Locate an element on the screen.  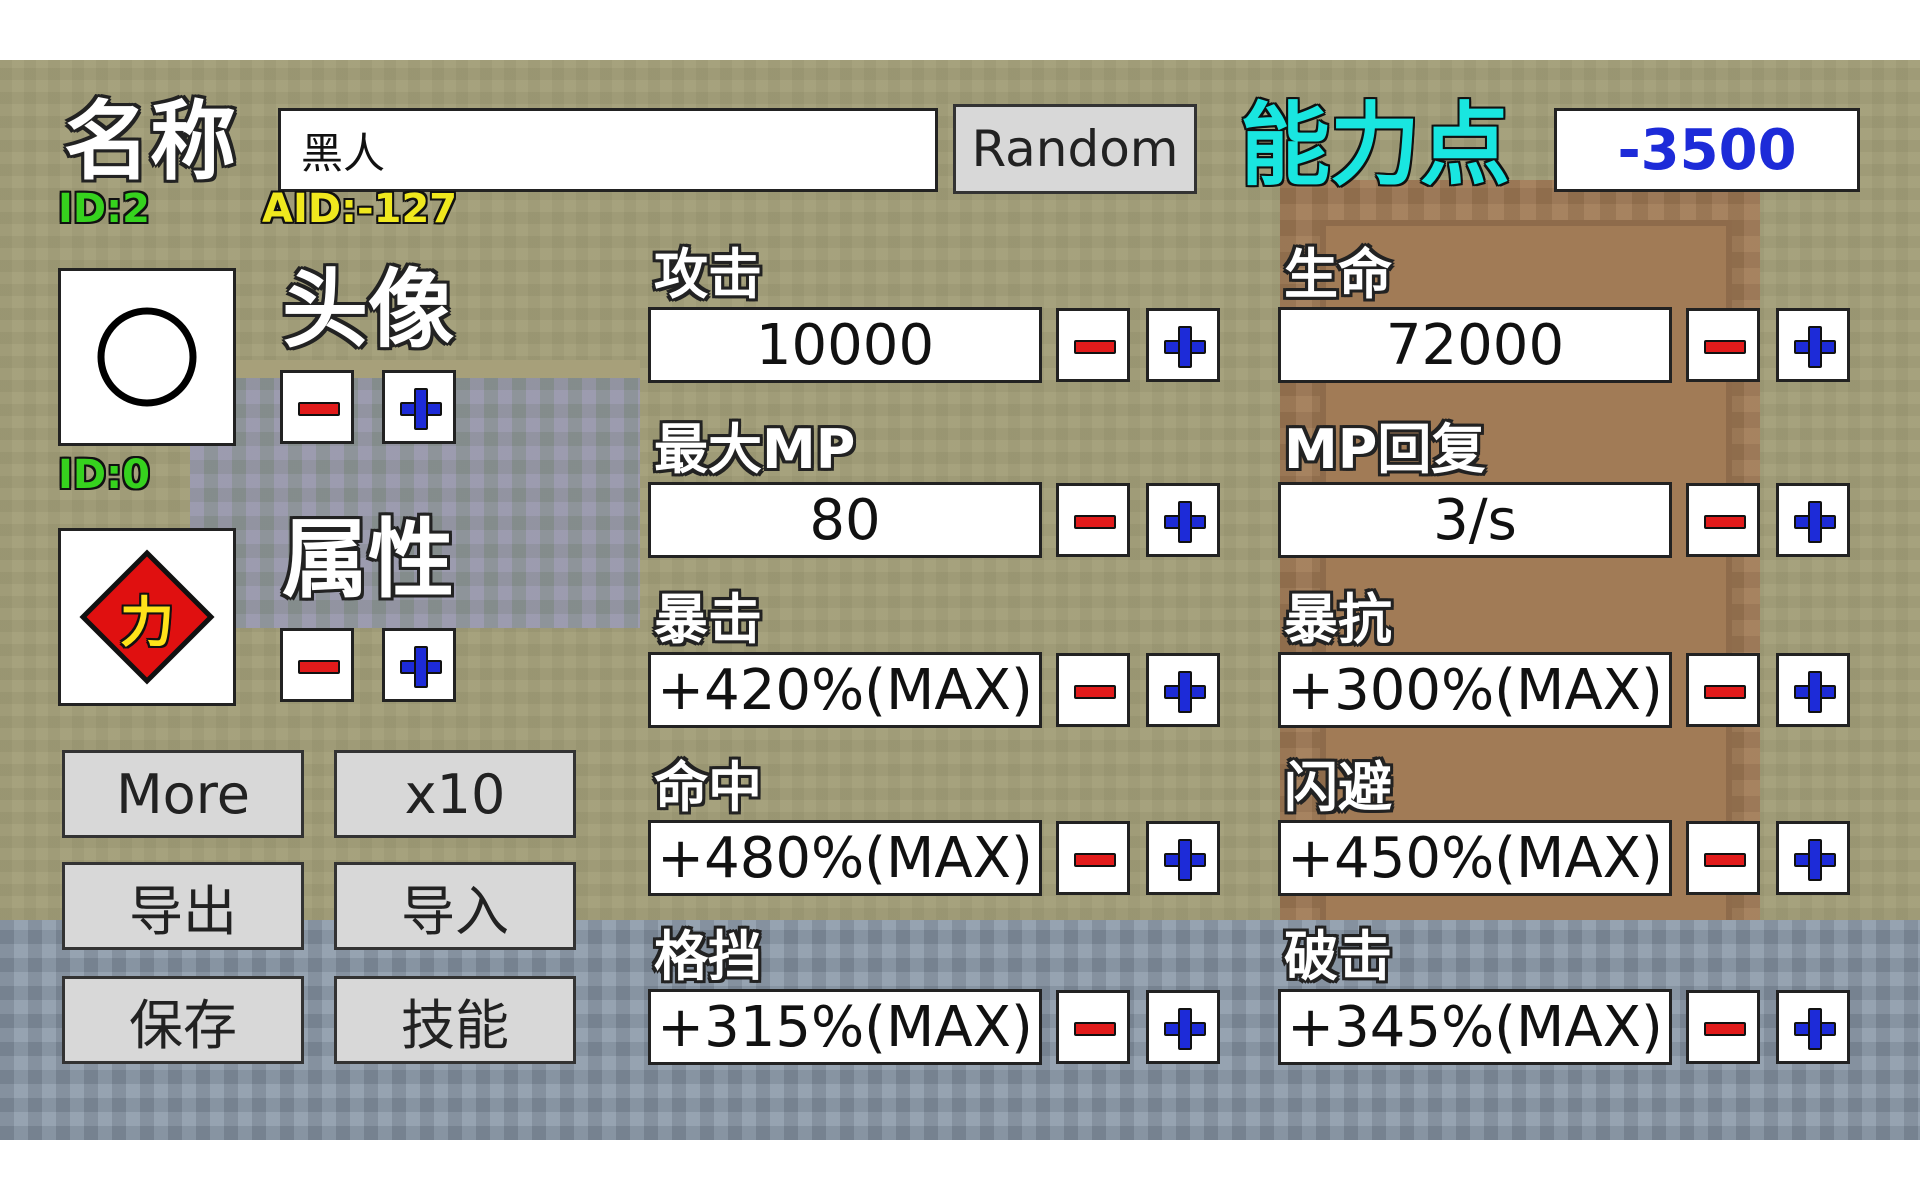
name-label: 名称 is located at coordinates (150, 142).